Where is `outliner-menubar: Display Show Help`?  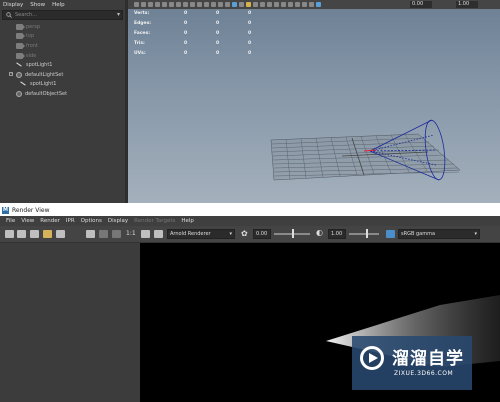 outliner-menubar: Display Show Help is located at coordinates (62, 4).